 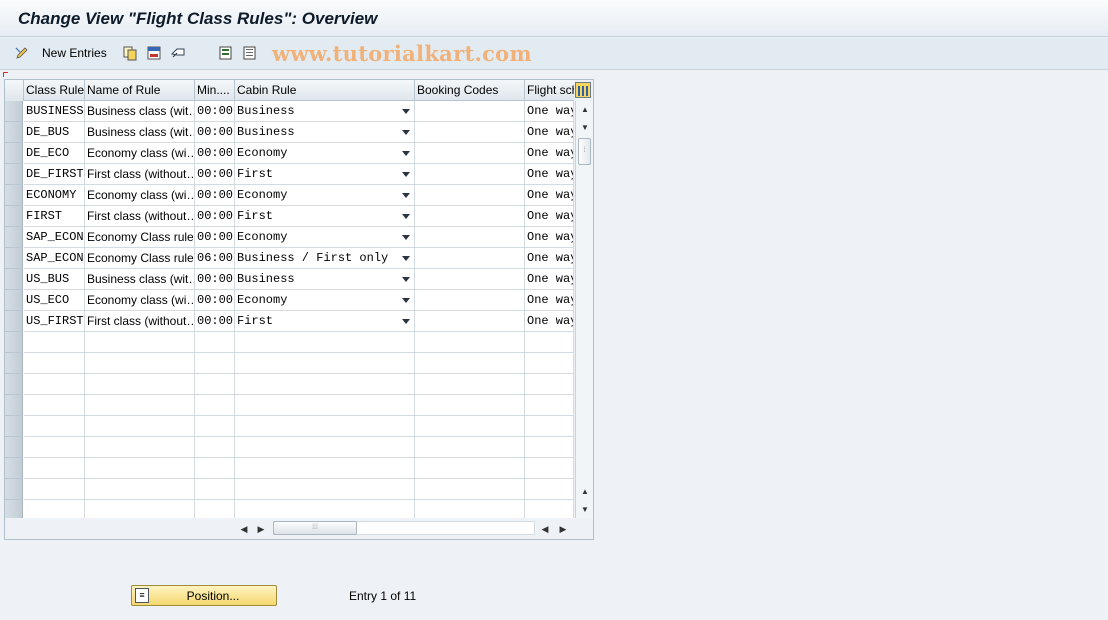 What do you see at coordinates (22, 53) in the screenshot?
I see `edit-pencil-icon` at bounding box center [22, 53].